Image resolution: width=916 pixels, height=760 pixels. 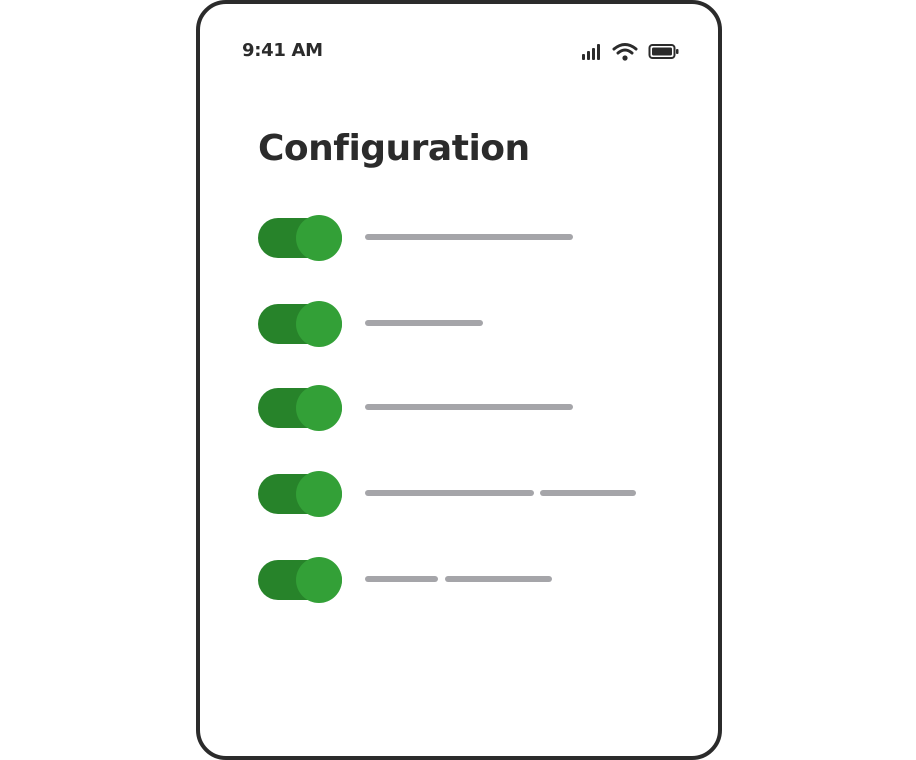 I want to click on page-title: Configuration, so click(x=394, y=148).